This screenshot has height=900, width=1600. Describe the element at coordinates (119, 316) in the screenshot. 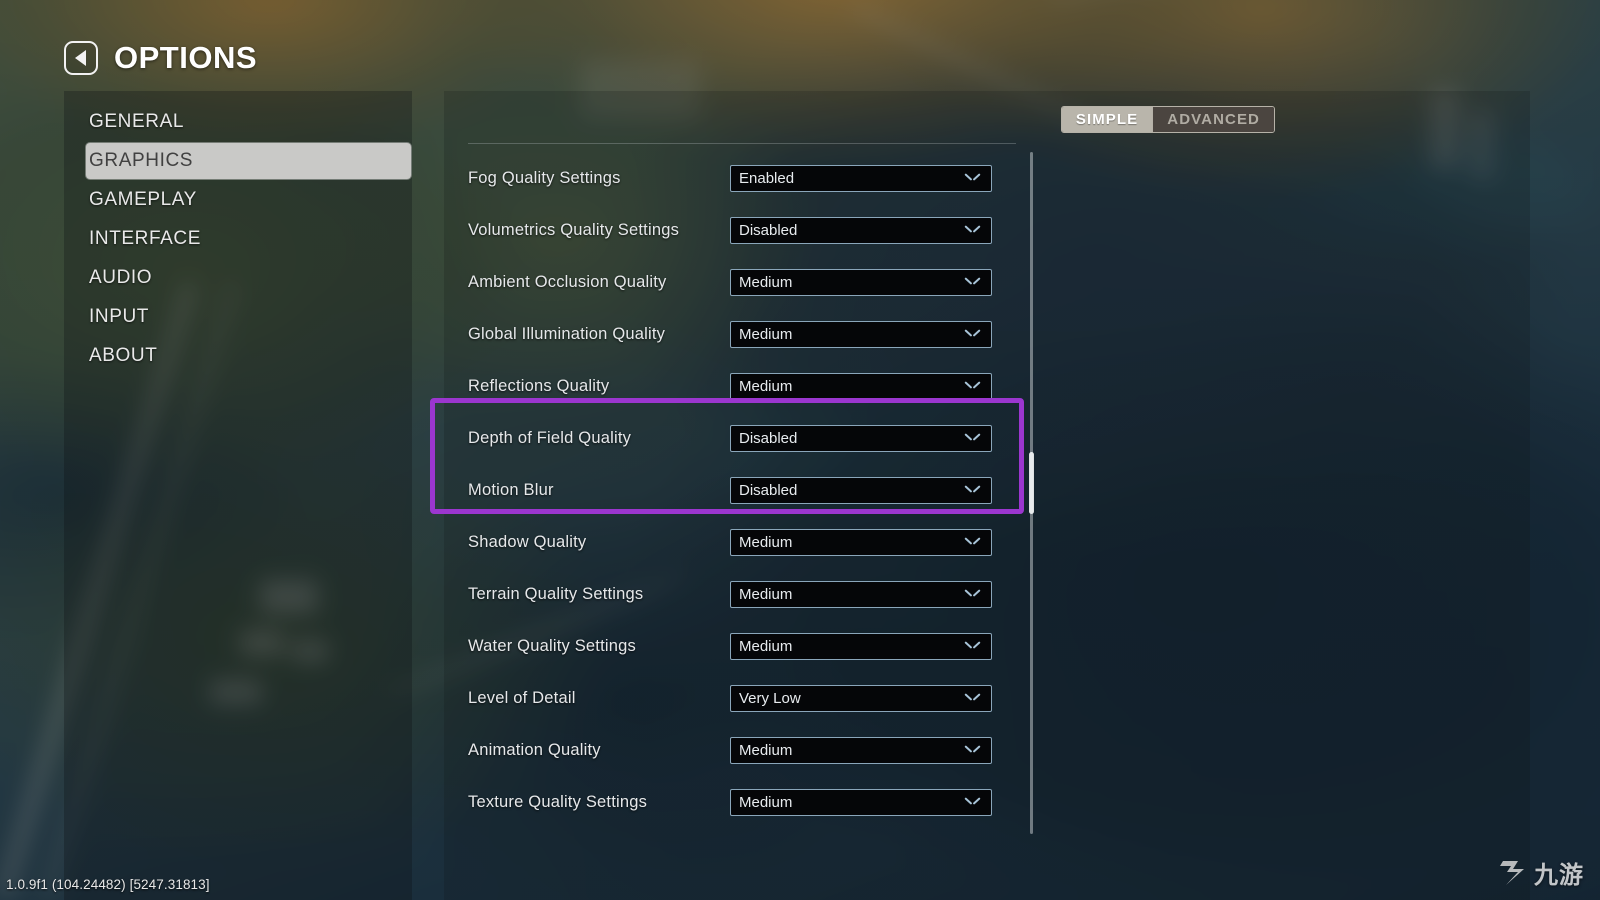

I see `sidebar-item-label: INPUT` at that location.